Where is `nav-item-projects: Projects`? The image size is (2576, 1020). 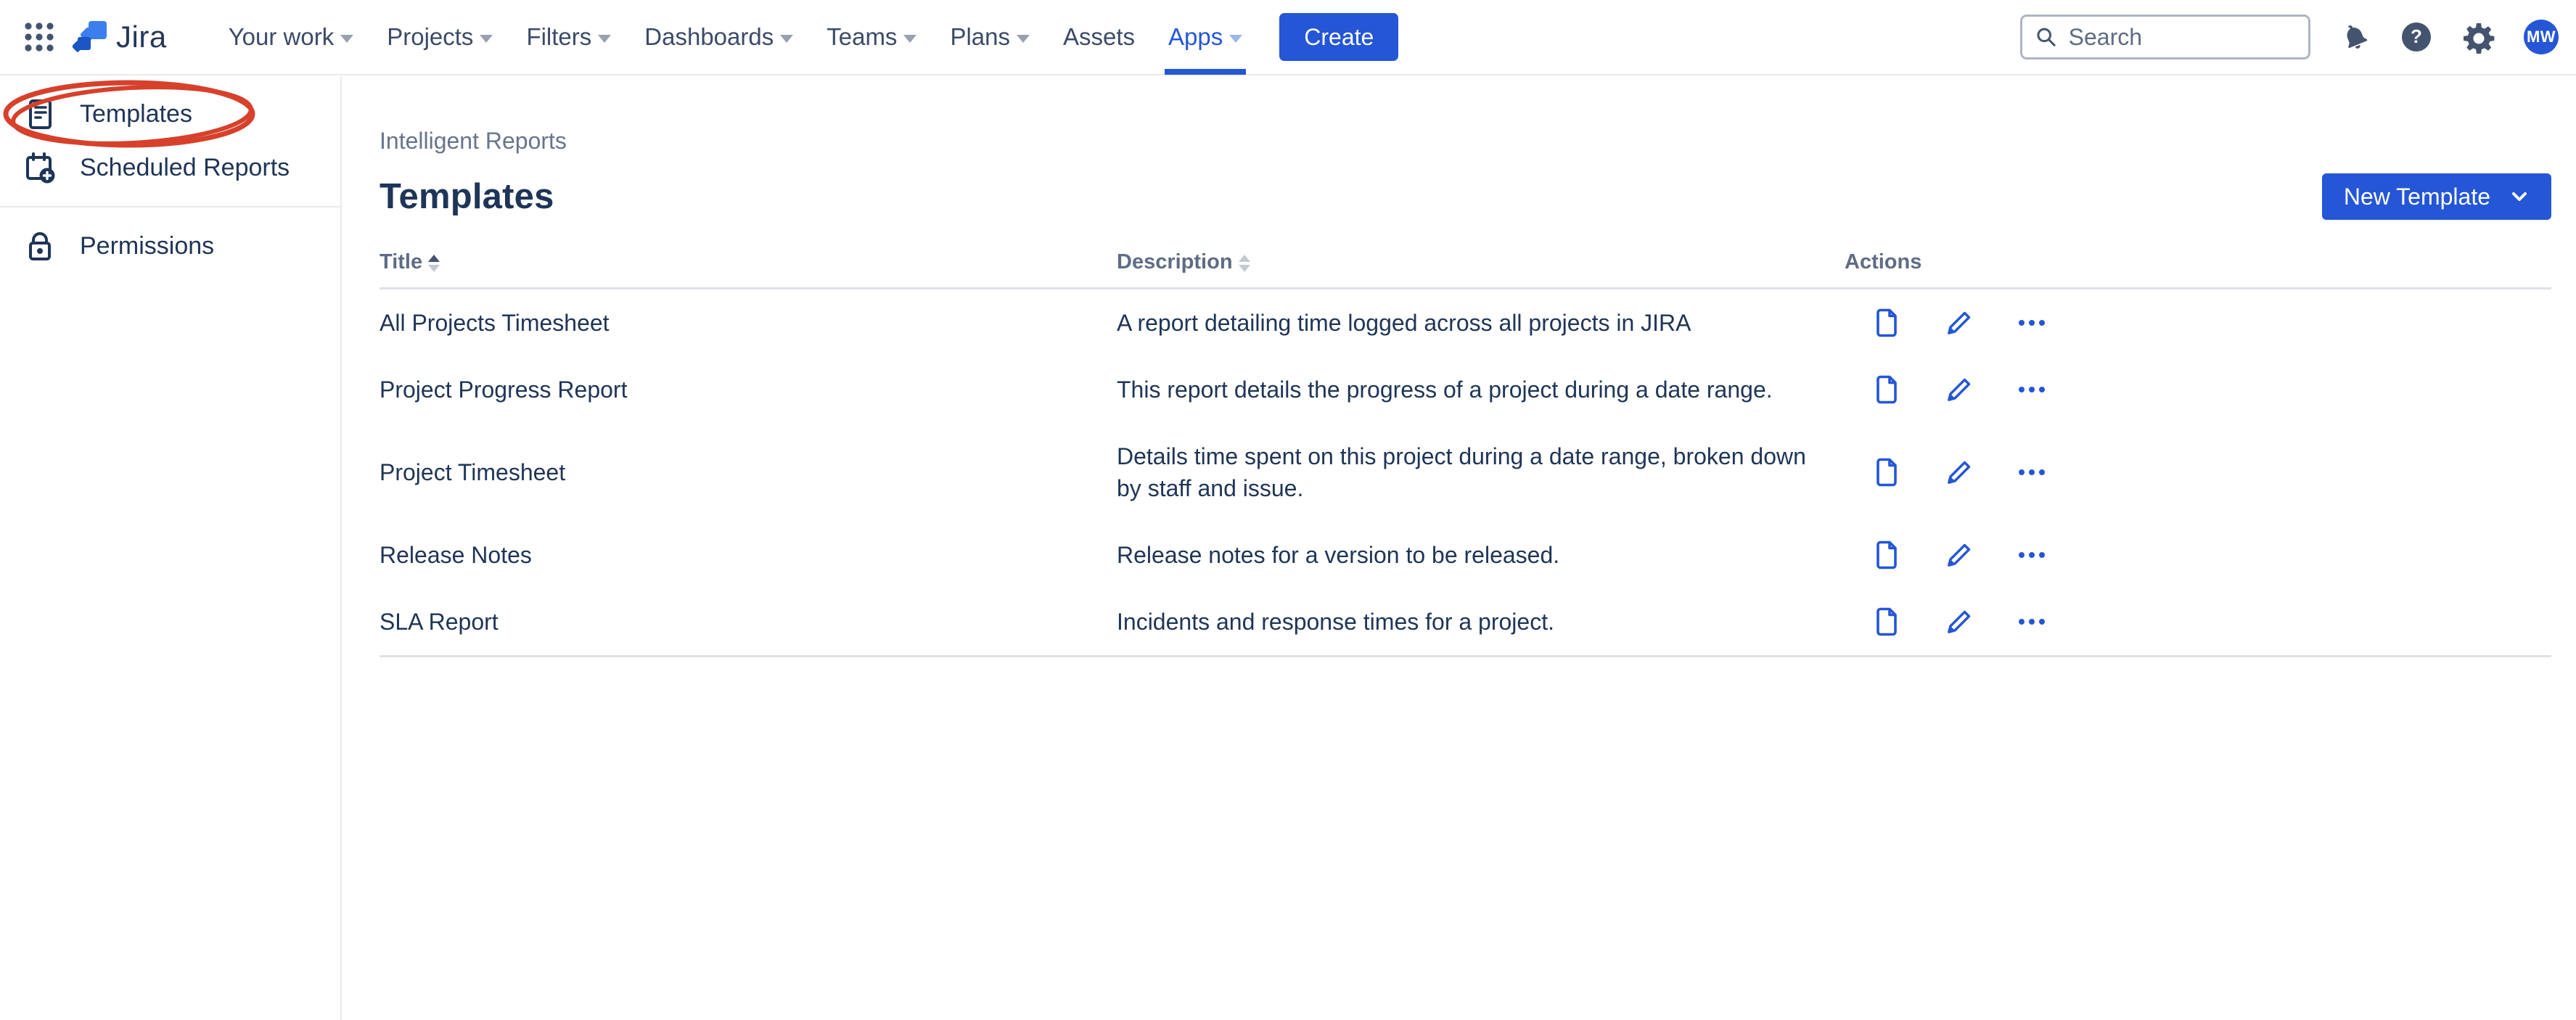 nav-item-projects: Projects is located at coordinates (439, 37).